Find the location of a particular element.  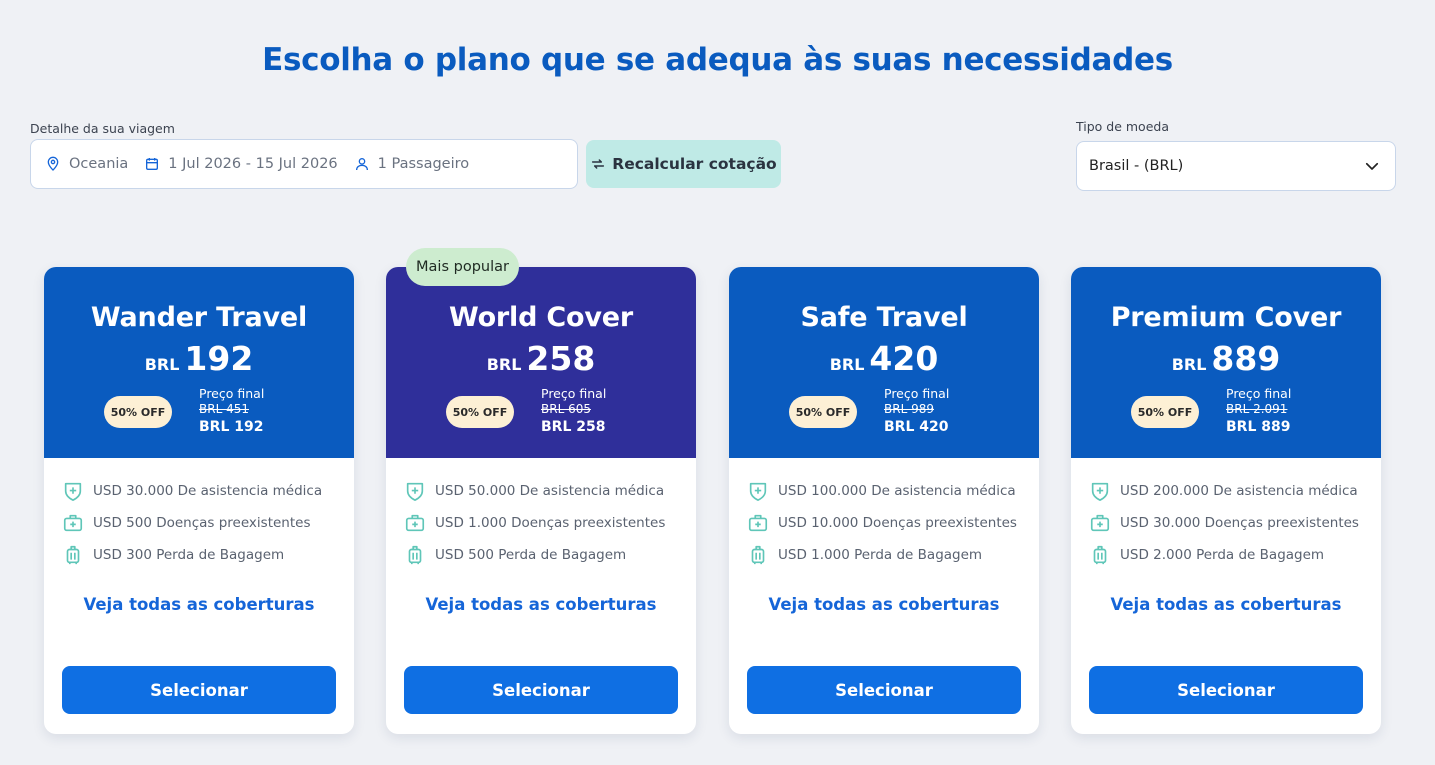

coverage-text: USD 200.000 De asistencia médica is located at coordinates (1239, 491).